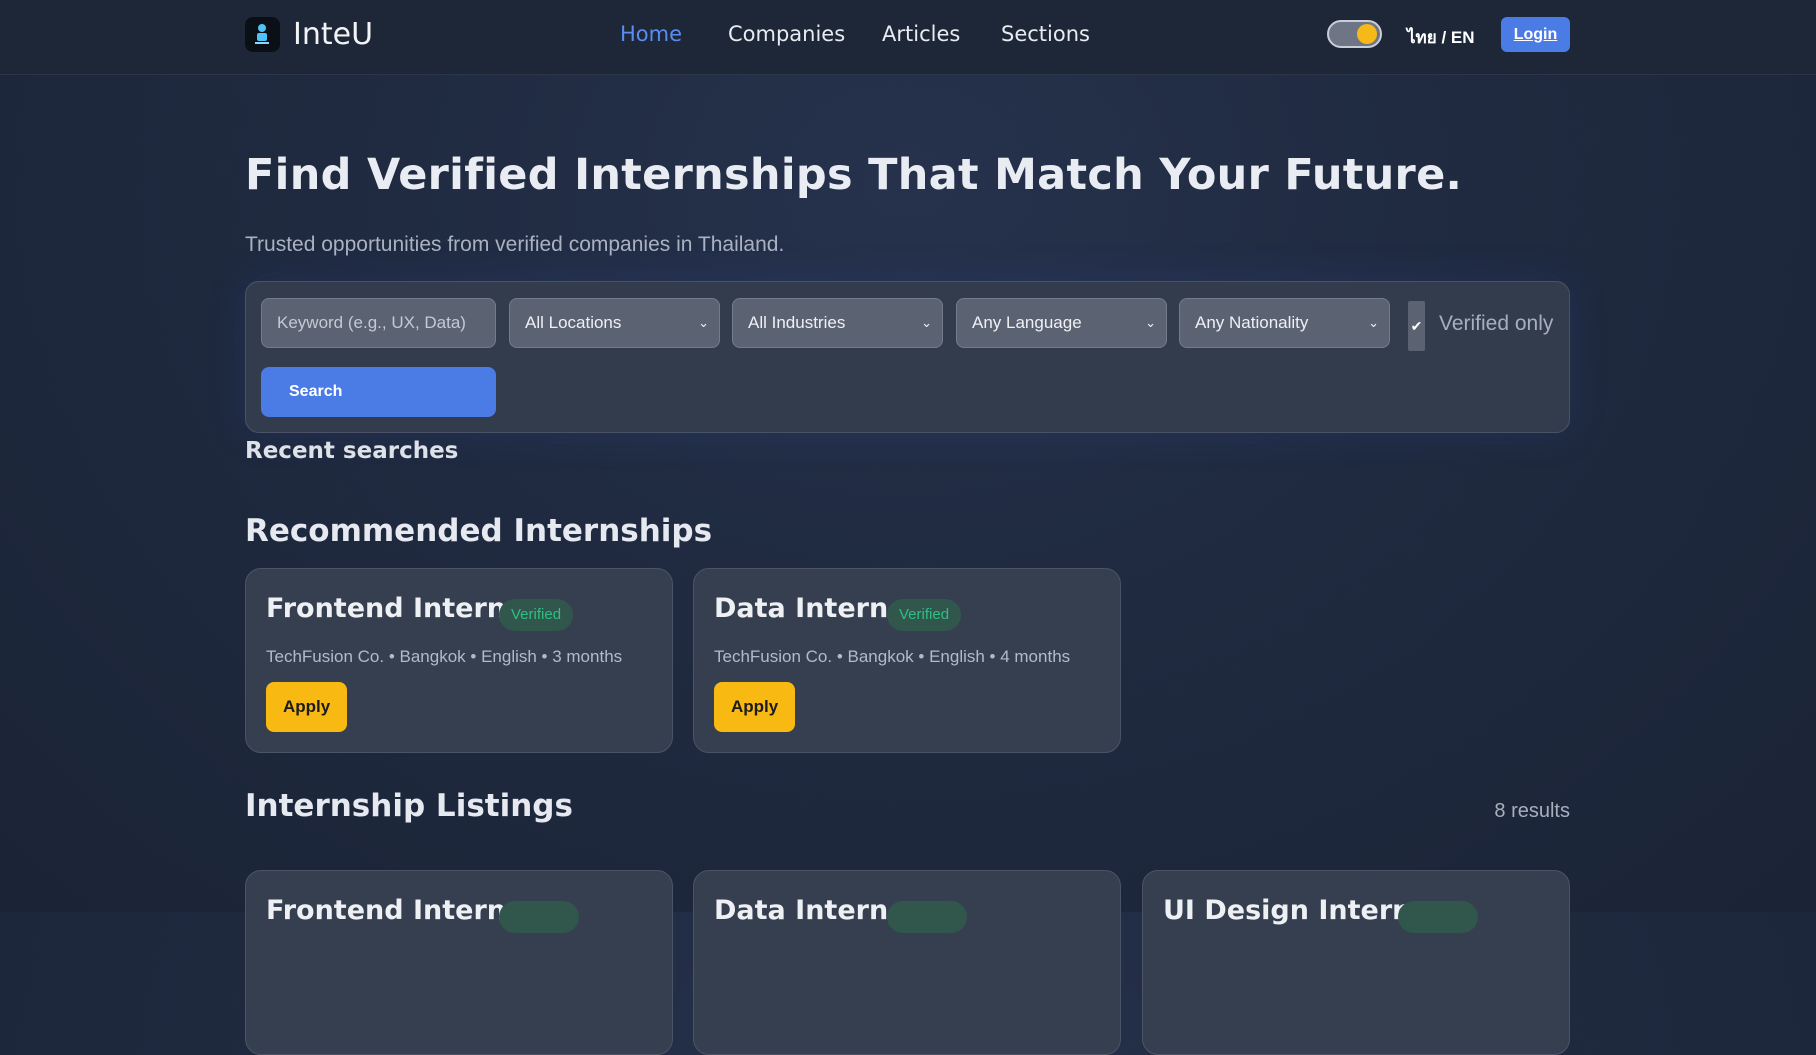 The width and height of the screenshot is (1816, 1055). I want to click on industry-select: All Industries ⌄, so click(837, 323).